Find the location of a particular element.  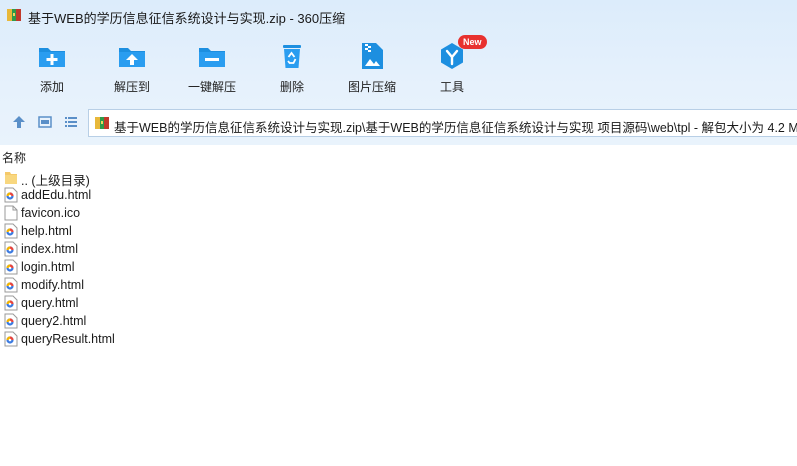

list-item: queryResult.html is located at coordinates (100, 339).